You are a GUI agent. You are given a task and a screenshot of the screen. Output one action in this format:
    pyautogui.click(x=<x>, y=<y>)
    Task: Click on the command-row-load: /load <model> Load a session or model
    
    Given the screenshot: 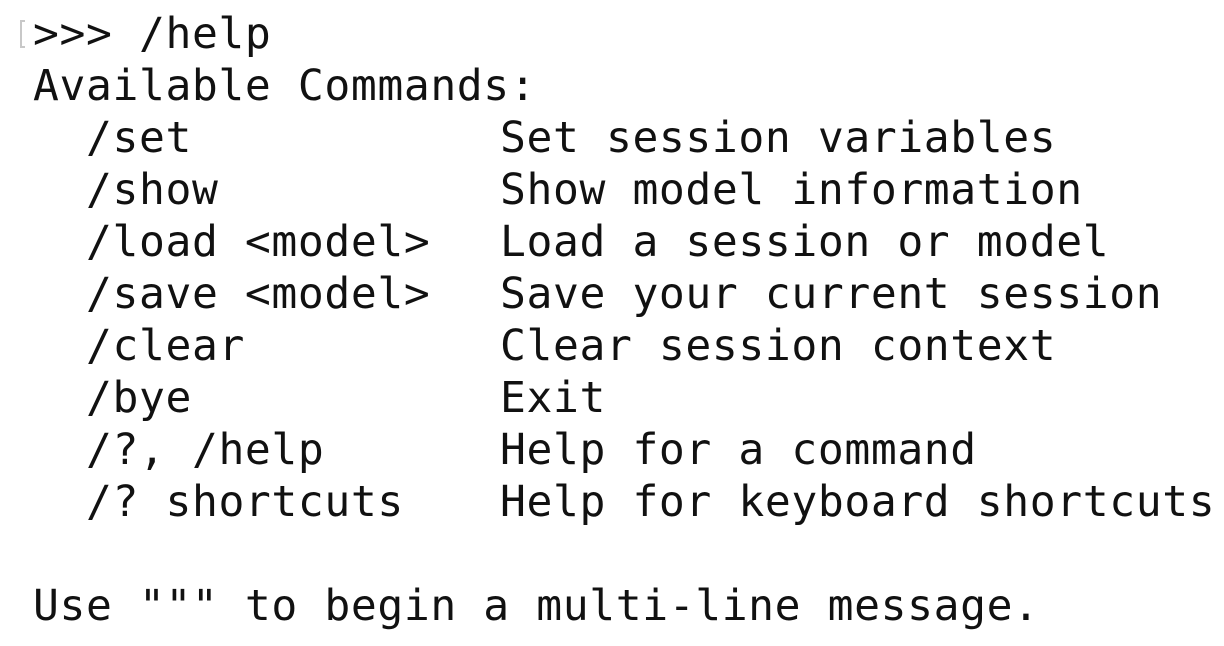 What is the action you would take?
    pyautogui.click(x=612, y=242)
    